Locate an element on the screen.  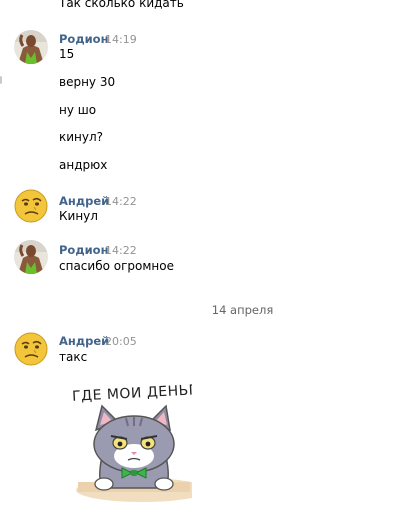
message-text: такс is located at coordinates (73, 357).